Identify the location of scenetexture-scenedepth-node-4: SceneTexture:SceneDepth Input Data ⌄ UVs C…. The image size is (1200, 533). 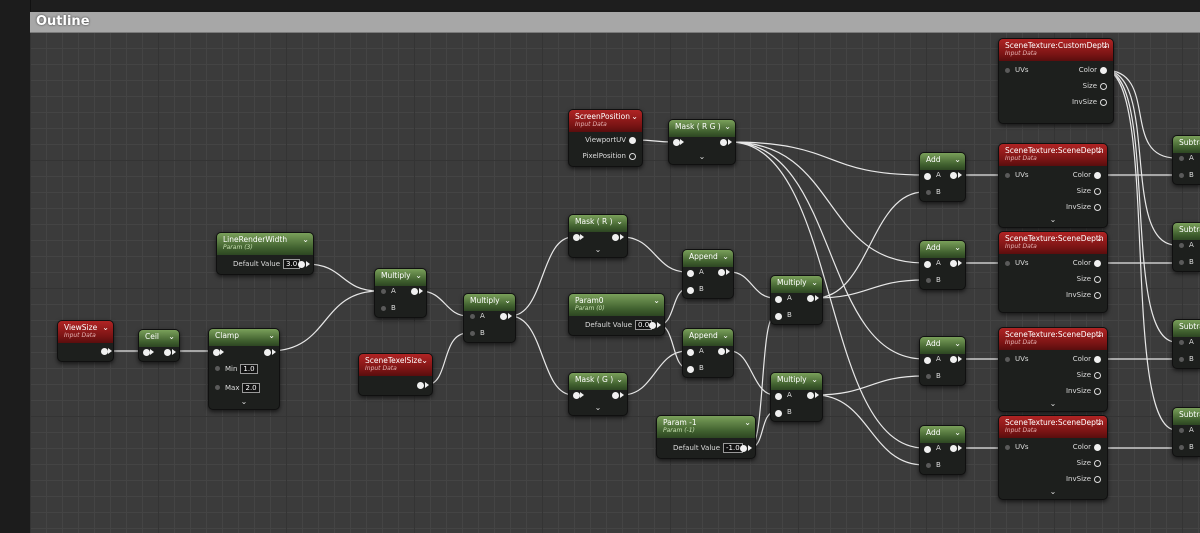
(1053, 457).